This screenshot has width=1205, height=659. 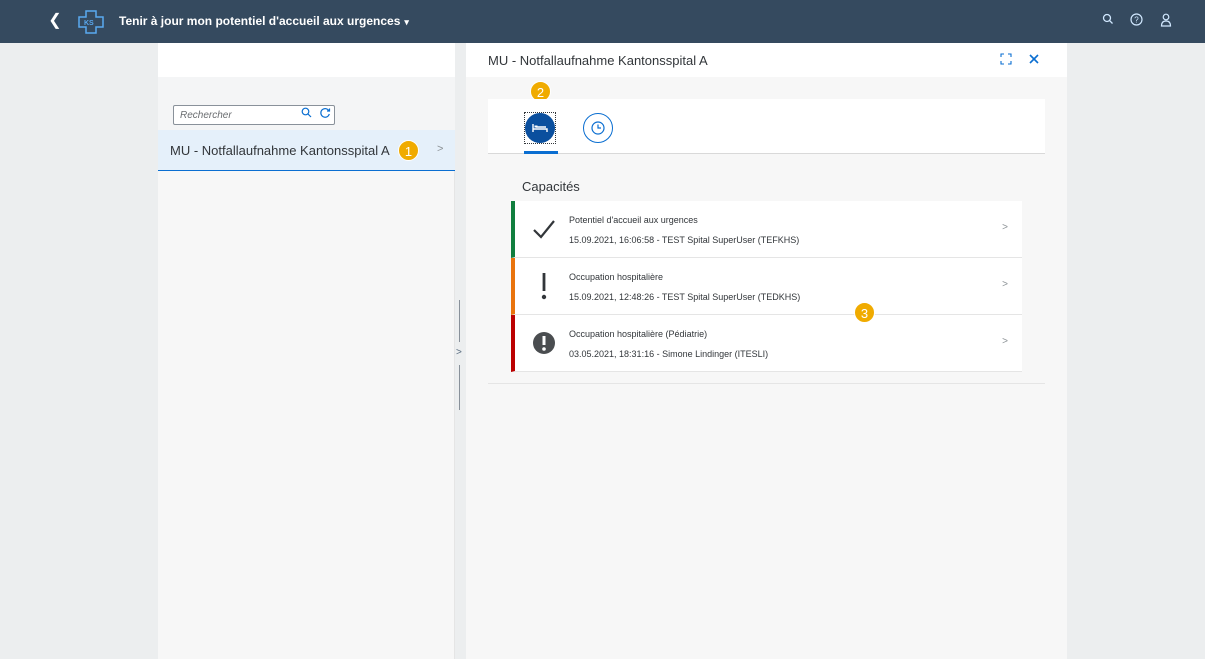 What do you see at coordinates (766, 60) in the screenshot?
I see `detail-header: MU - Notfallaufnahme Kantonsspital A` at bounding box center [766, 60].